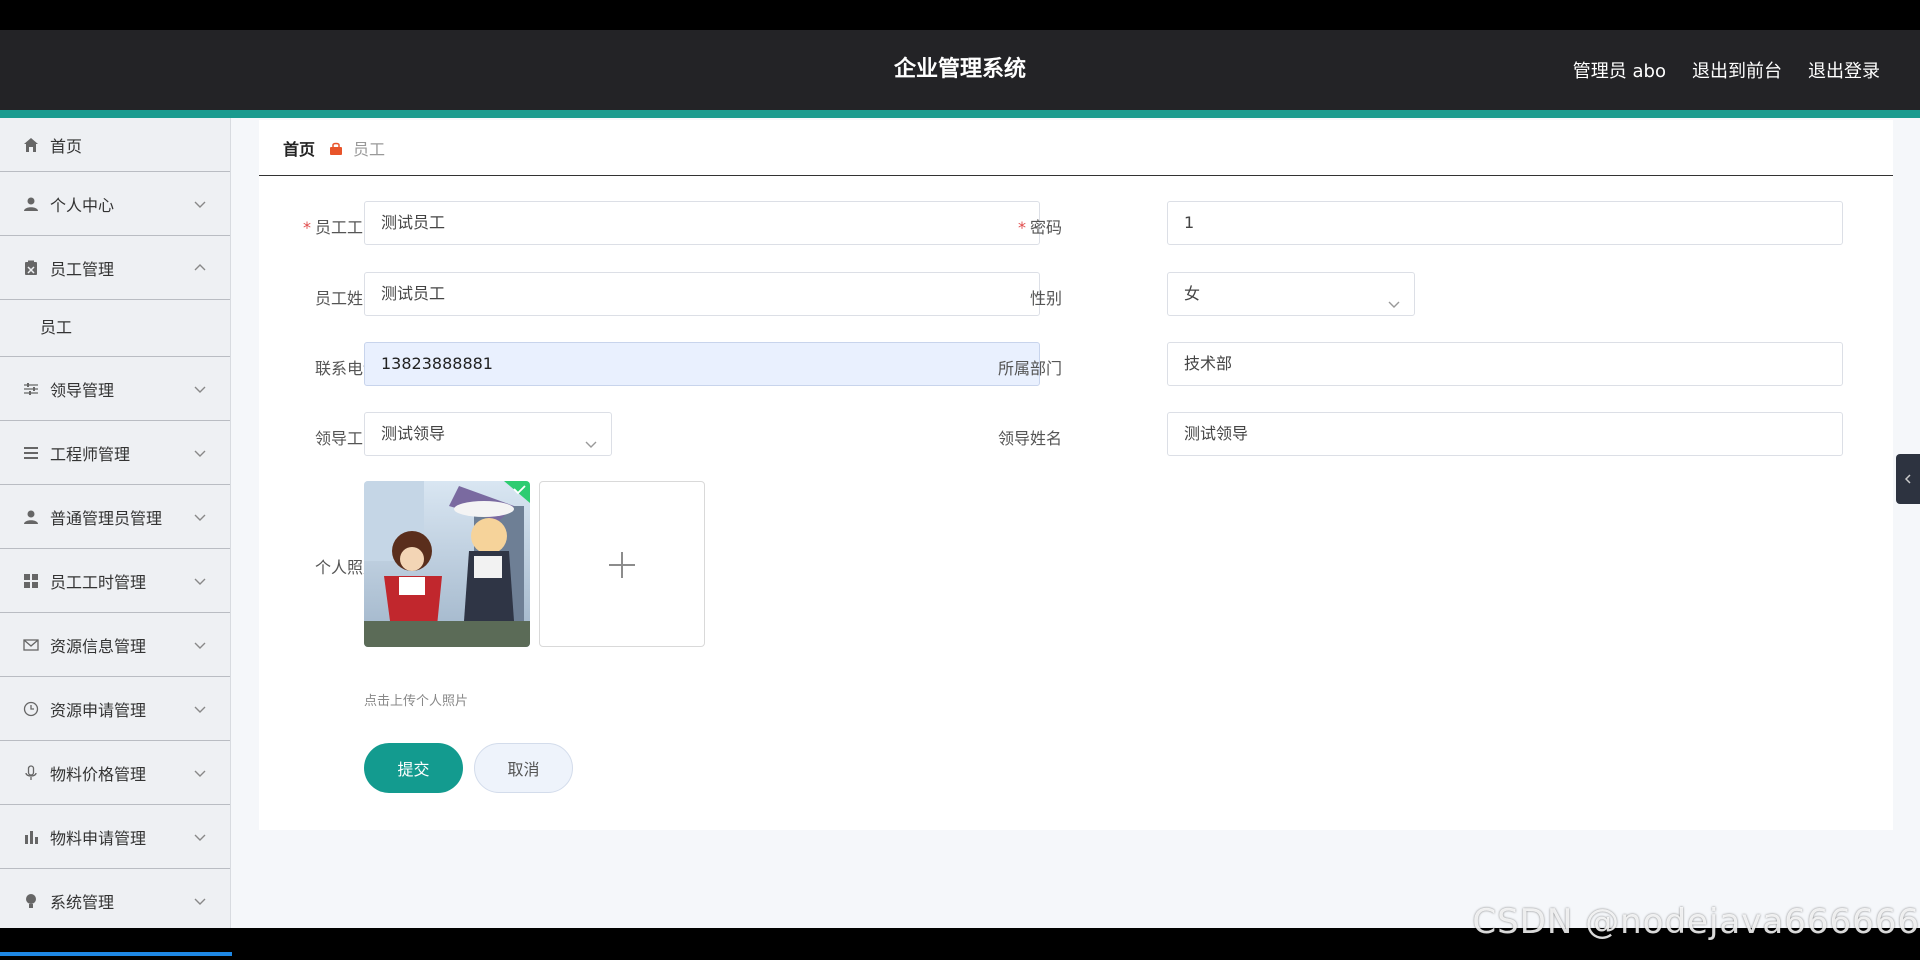 The height and width of the screenshot is (960, 1920). What do you see at coordinates (488, 434) in the screenshot?
I see `leader-id-select: 测试领导` at bounding box center [488, 434].